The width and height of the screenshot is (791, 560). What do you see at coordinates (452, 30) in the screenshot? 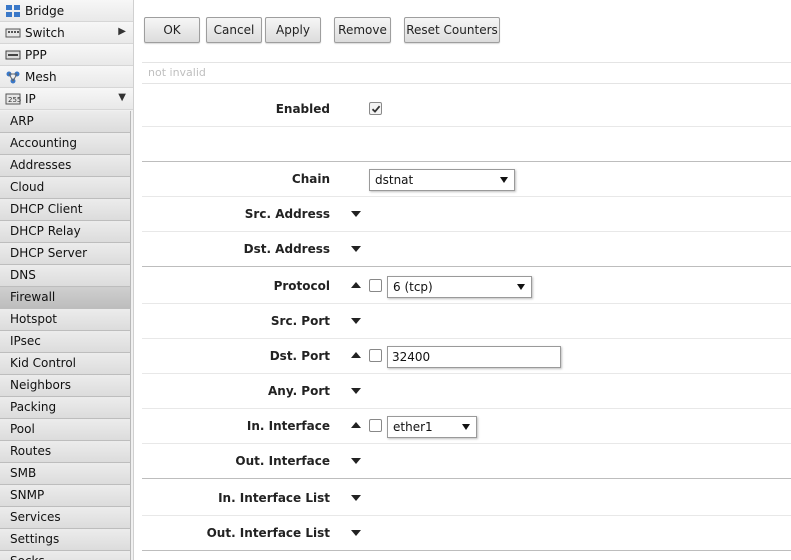
I see `reset-counters-button: Reset Counters` at bounding box center [452, 30].